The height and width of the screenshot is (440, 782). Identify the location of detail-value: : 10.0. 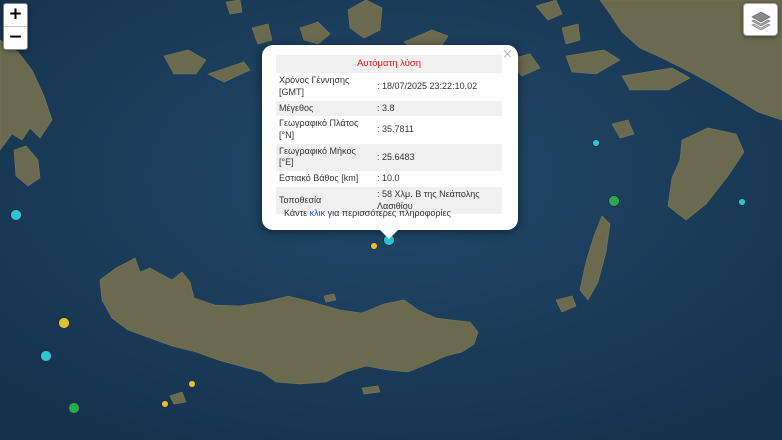
(388, 178).